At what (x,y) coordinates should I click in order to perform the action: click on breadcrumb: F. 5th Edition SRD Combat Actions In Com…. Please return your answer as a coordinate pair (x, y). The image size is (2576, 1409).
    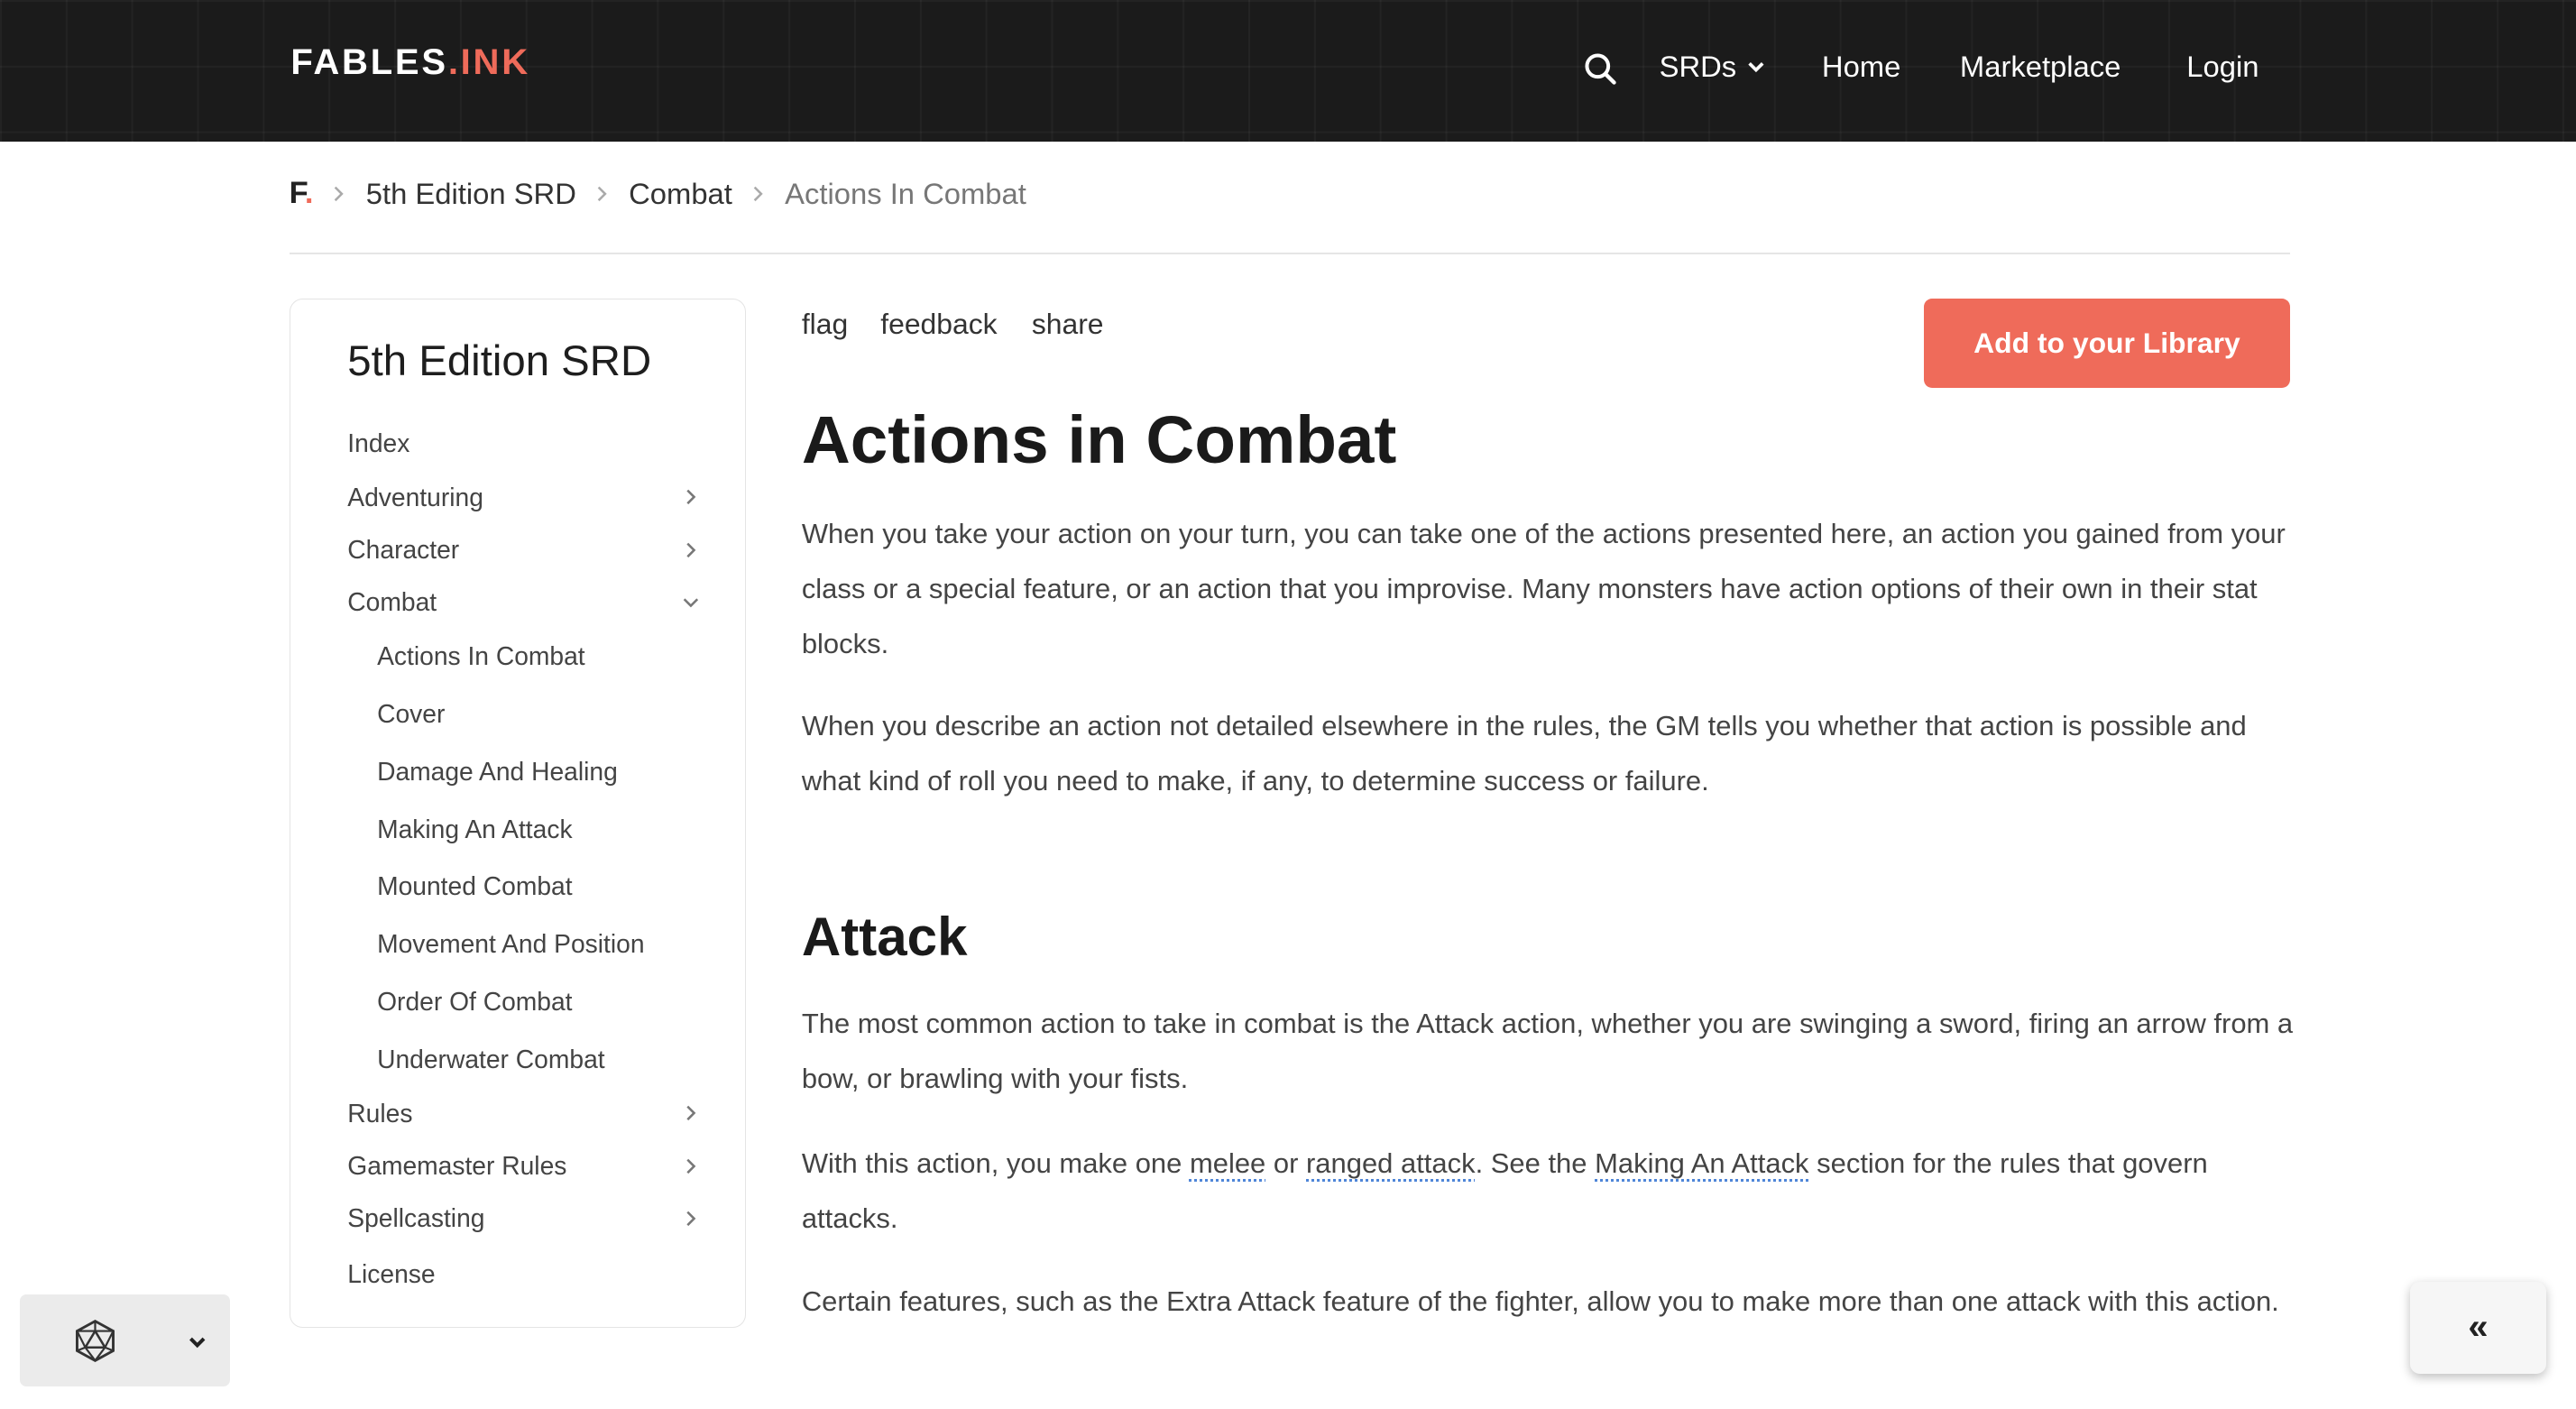
    Looking at the image, I should click on (658, 194).